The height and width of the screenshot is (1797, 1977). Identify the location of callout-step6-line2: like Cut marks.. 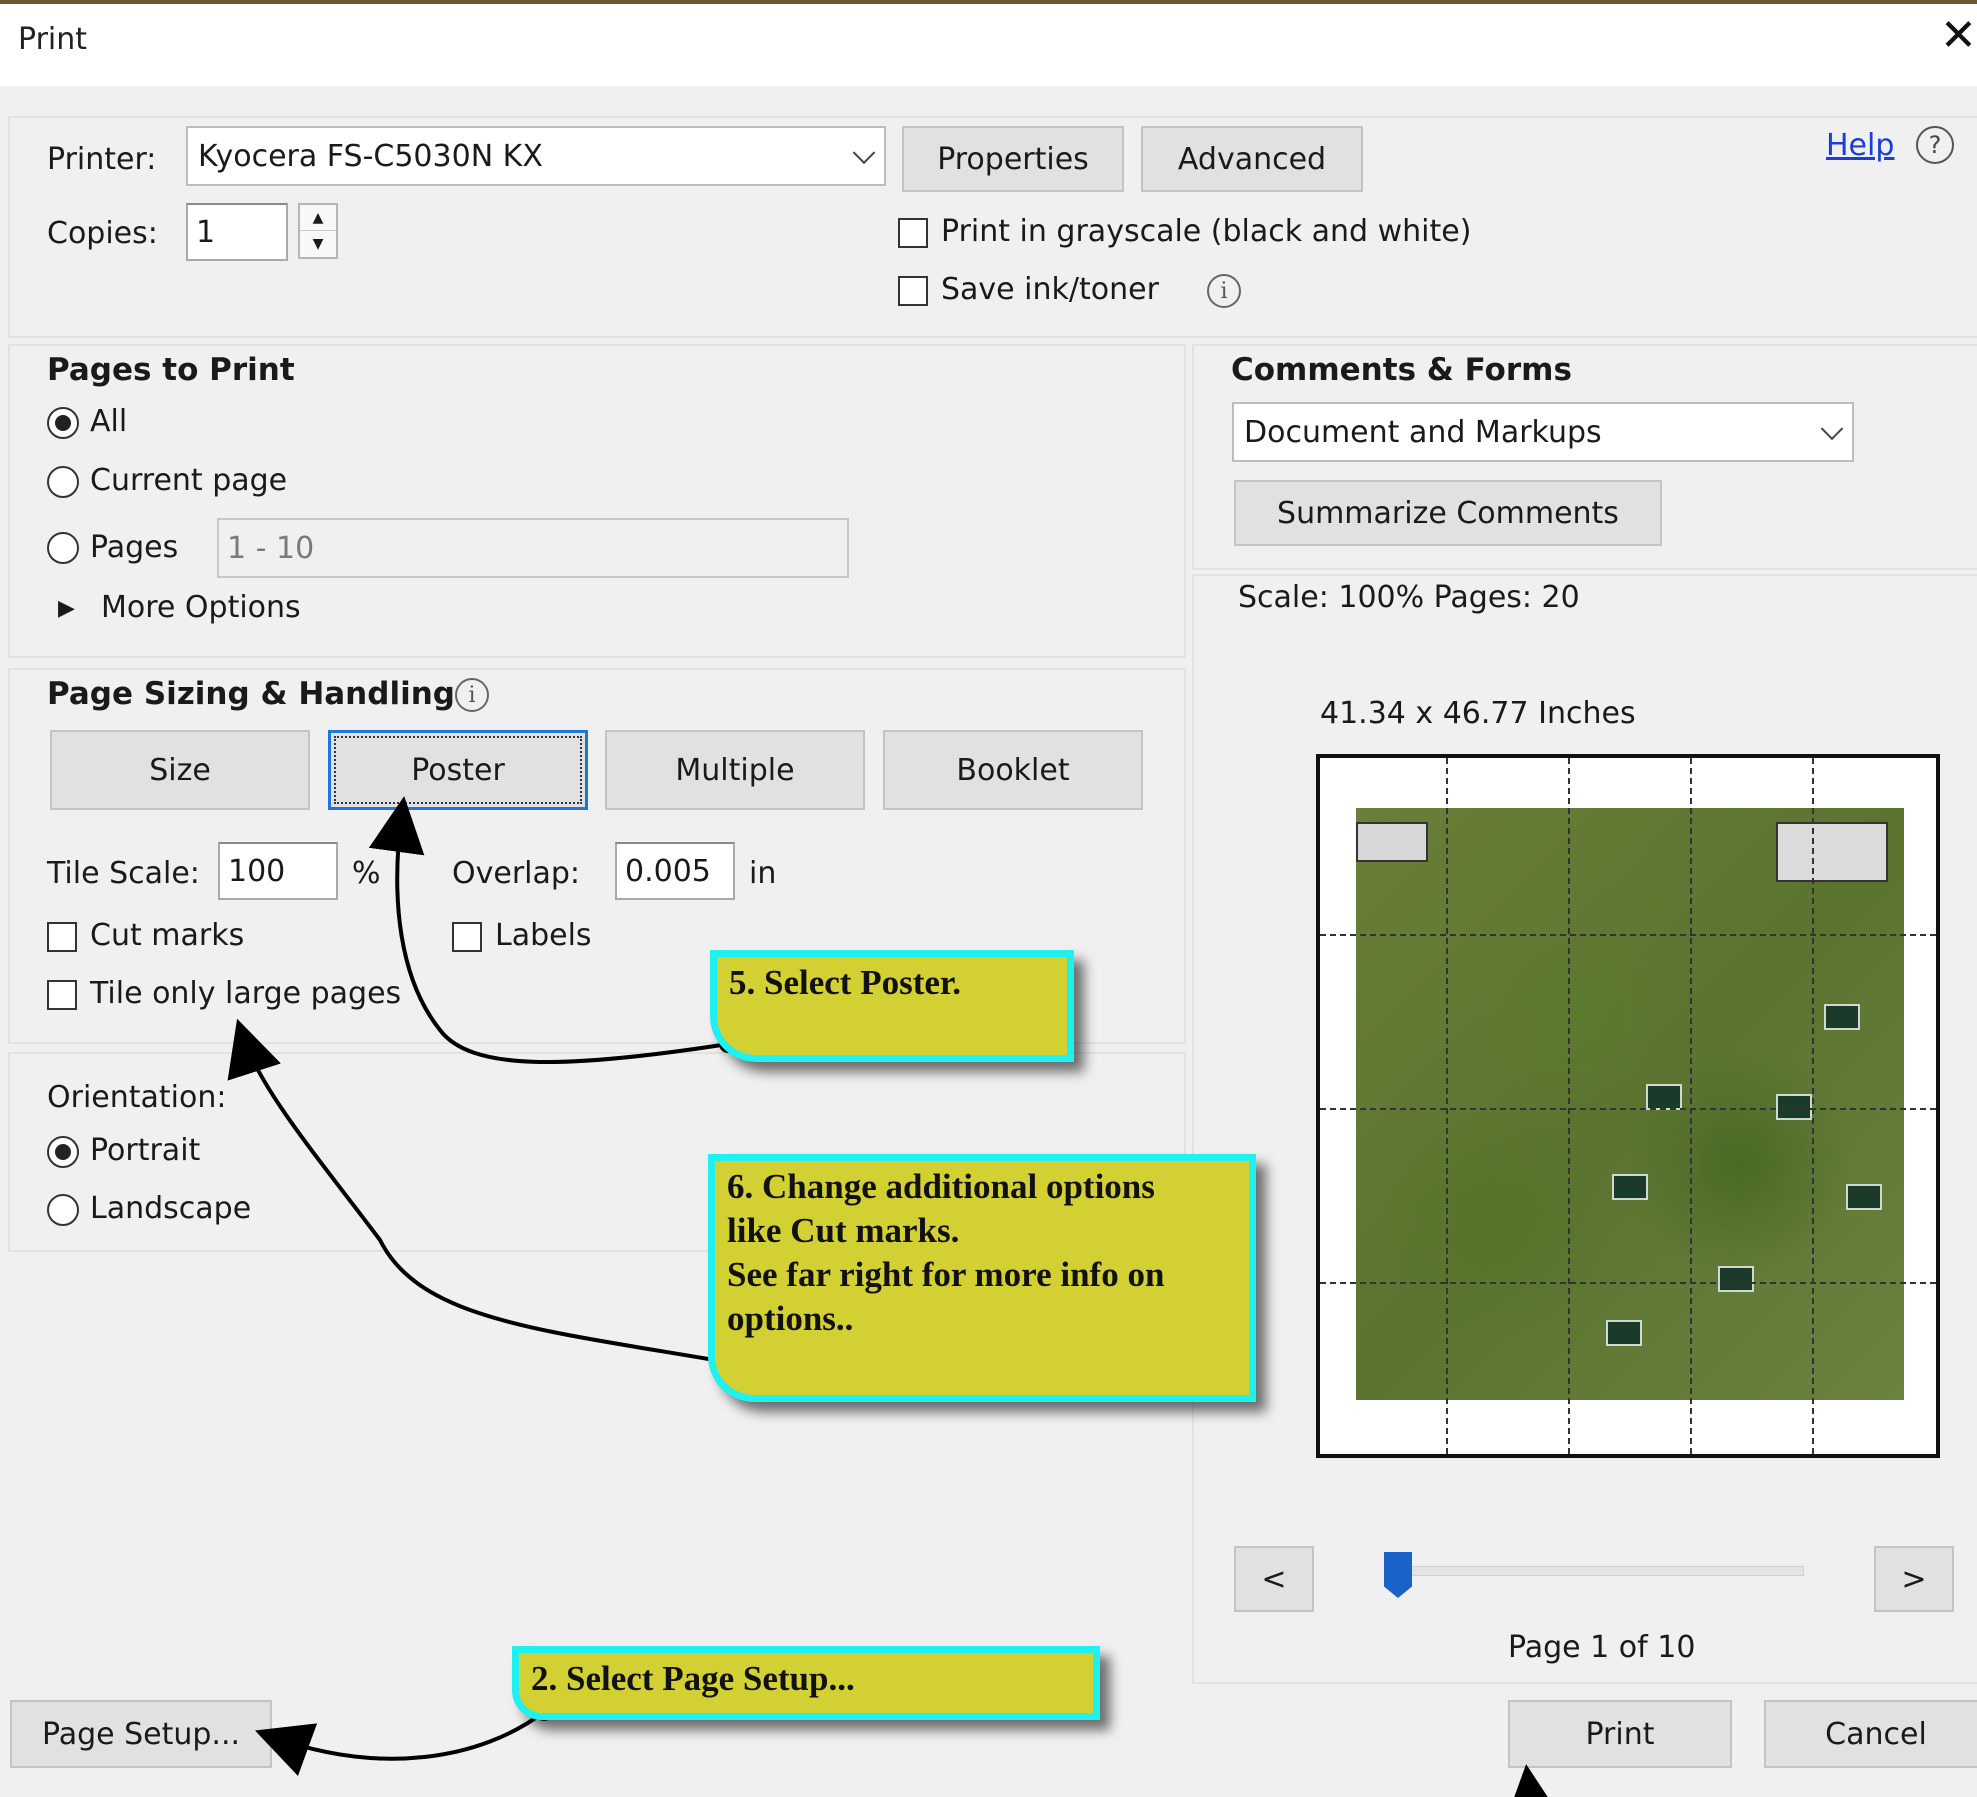
(843, 1230).